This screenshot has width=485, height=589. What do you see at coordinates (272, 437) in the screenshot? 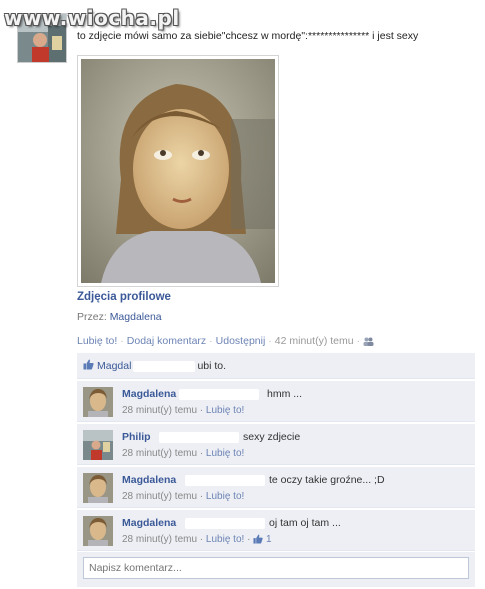
I see `comment-text: sexy zdjecie` at bounding box center [272, 437].